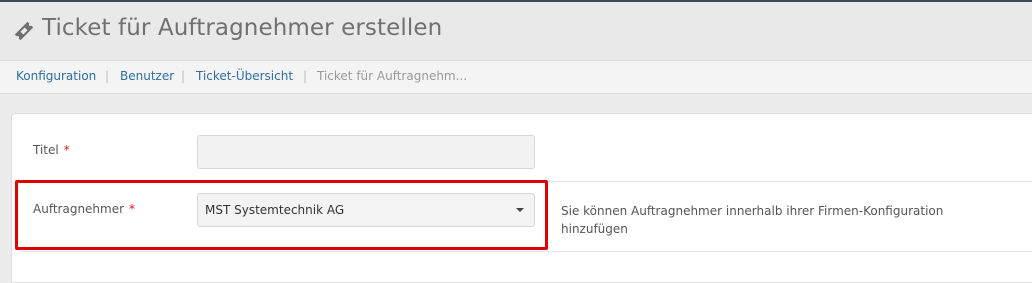 This screenshot has height=283, width=1032. Describe the element at coordinates (84, 209) in the screenshot. I see `contractor-label: Auftragnehmer *` at that location.